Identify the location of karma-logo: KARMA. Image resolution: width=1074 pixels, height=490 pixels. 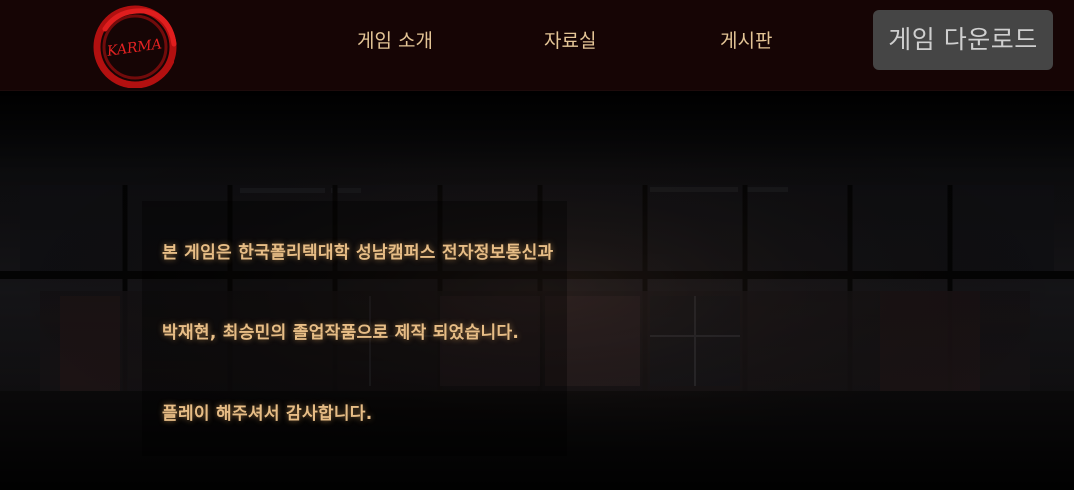
(135, 46).